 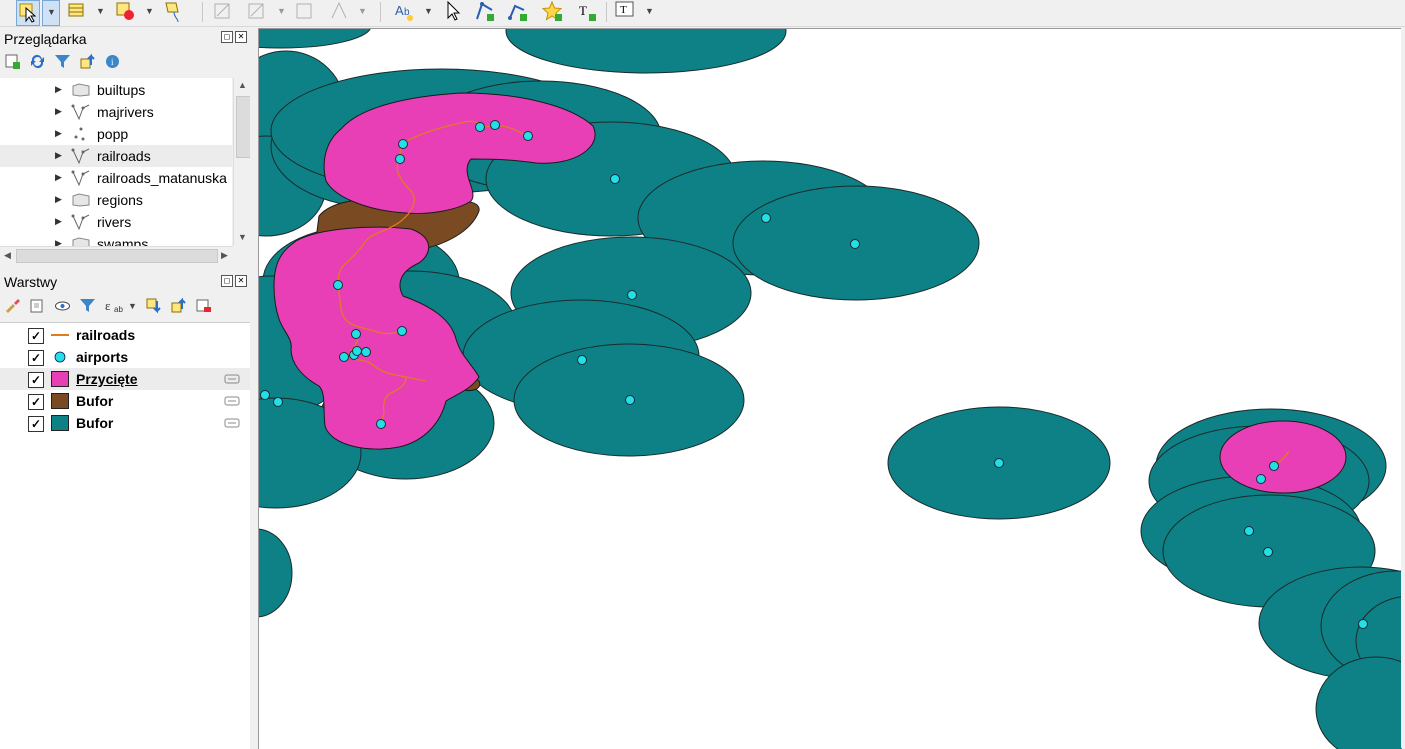 I want to click on tree-item-rivers: ▶ rivers, so click(x=116, y=222).